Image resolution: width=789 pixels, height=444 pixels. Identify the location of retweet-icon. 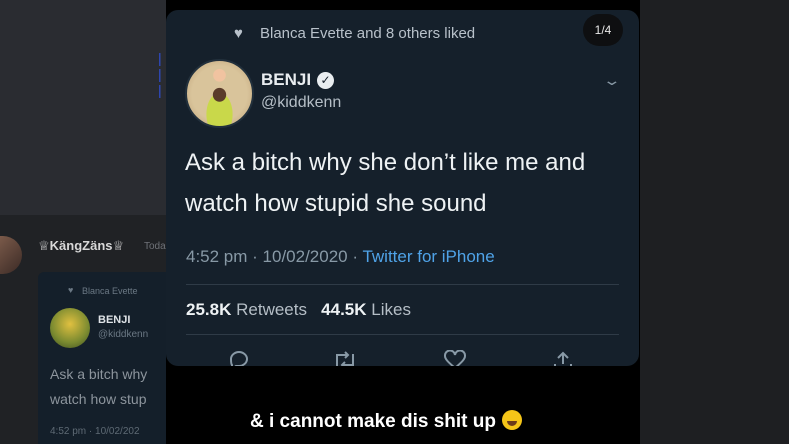
(345, 358).